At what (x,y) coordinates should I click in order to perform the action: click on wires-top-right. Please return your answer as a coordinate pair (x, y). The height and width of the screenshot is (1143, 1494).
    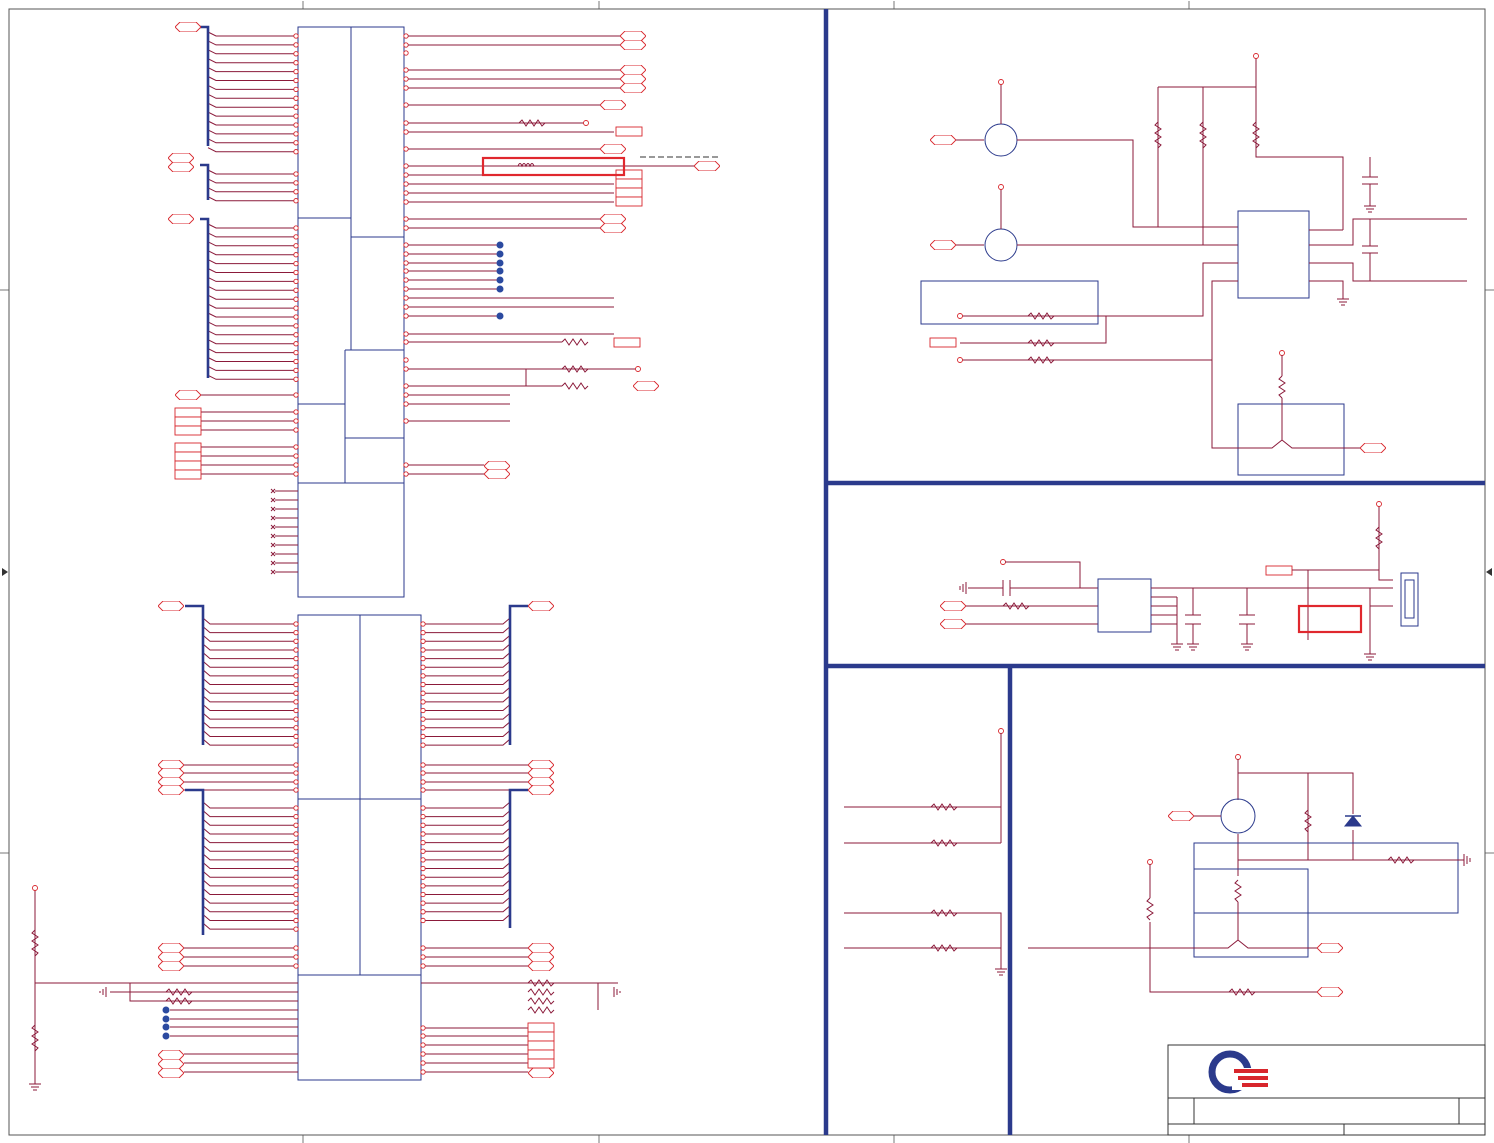
    Looking at the image, I should click on (549, 254).